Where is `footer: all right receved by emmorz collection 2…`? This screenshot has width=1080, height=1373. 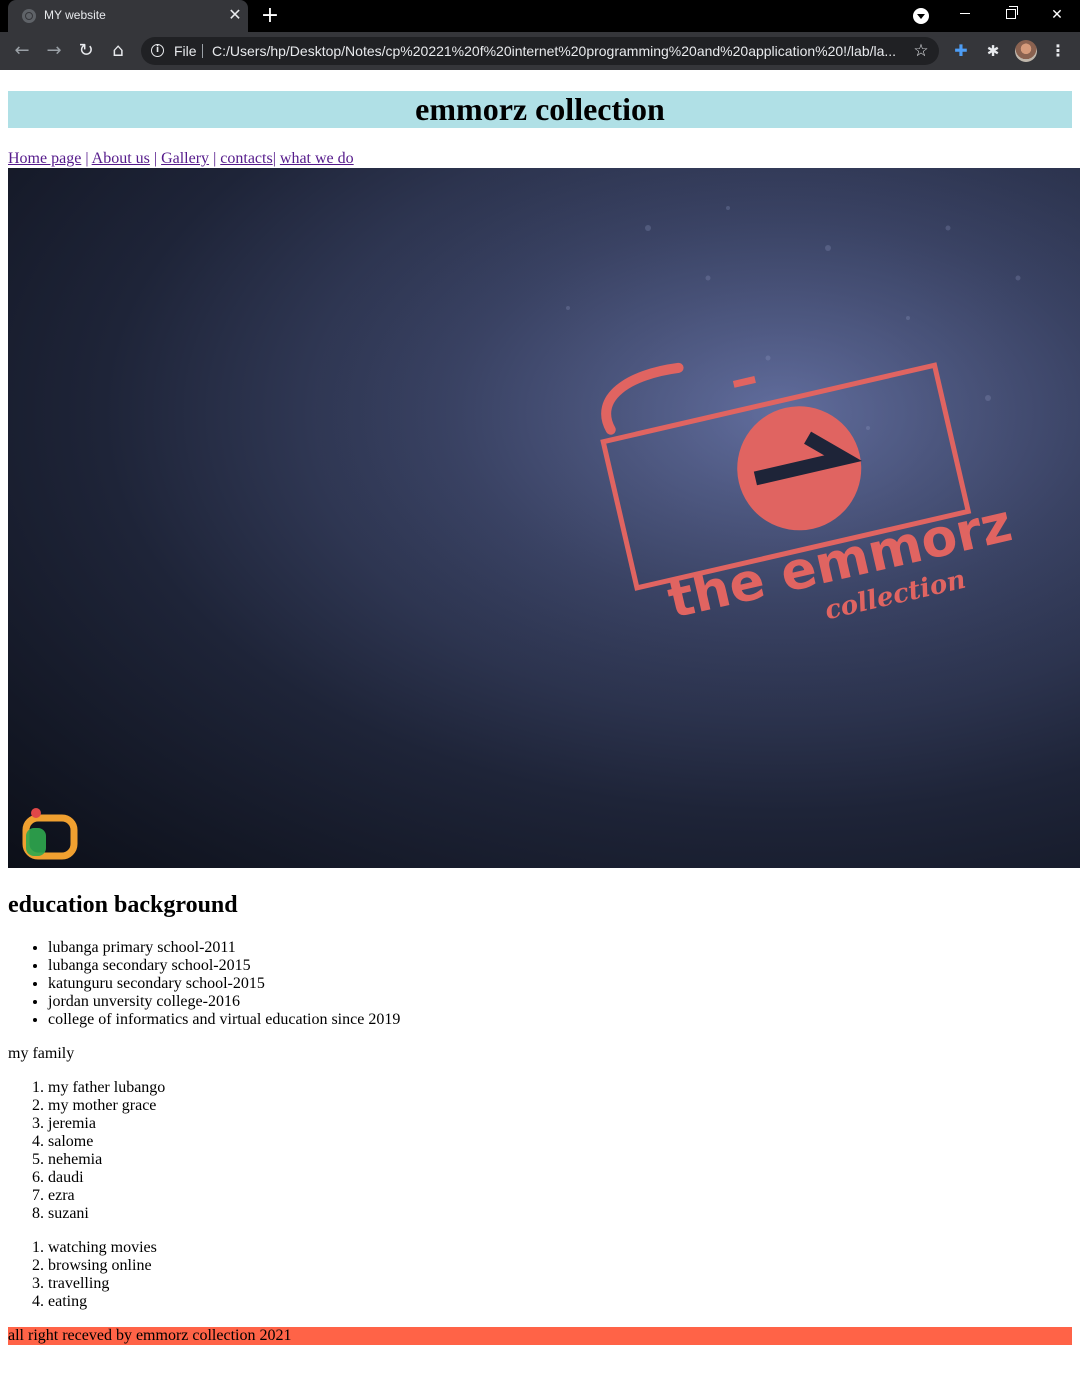 footer: all right receved by emmorz collection 2… is located at coordinates (540, 1336).